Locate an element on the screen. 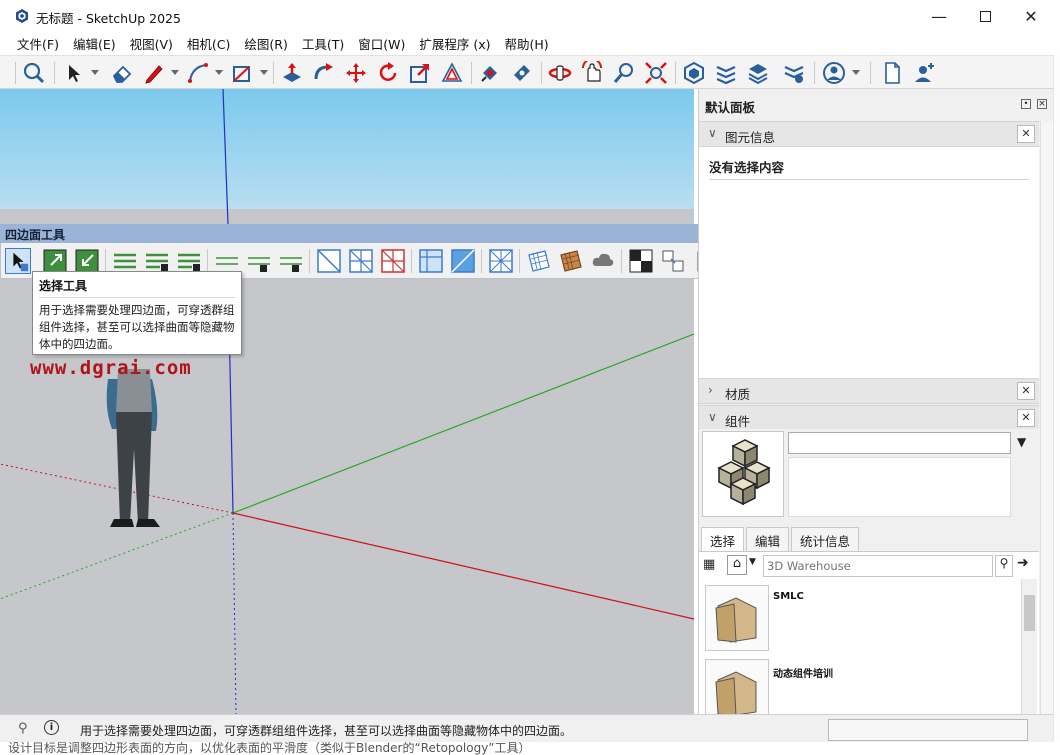  menu-file: 文件(F) is located at coordinates (38, 43).